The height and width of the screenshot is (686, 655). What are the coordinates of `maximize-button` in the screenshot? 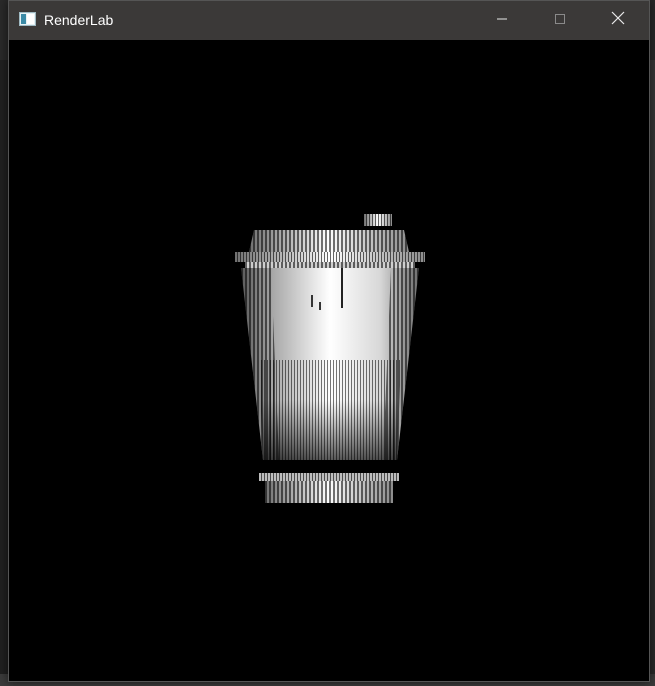 It's located at (560, 20).